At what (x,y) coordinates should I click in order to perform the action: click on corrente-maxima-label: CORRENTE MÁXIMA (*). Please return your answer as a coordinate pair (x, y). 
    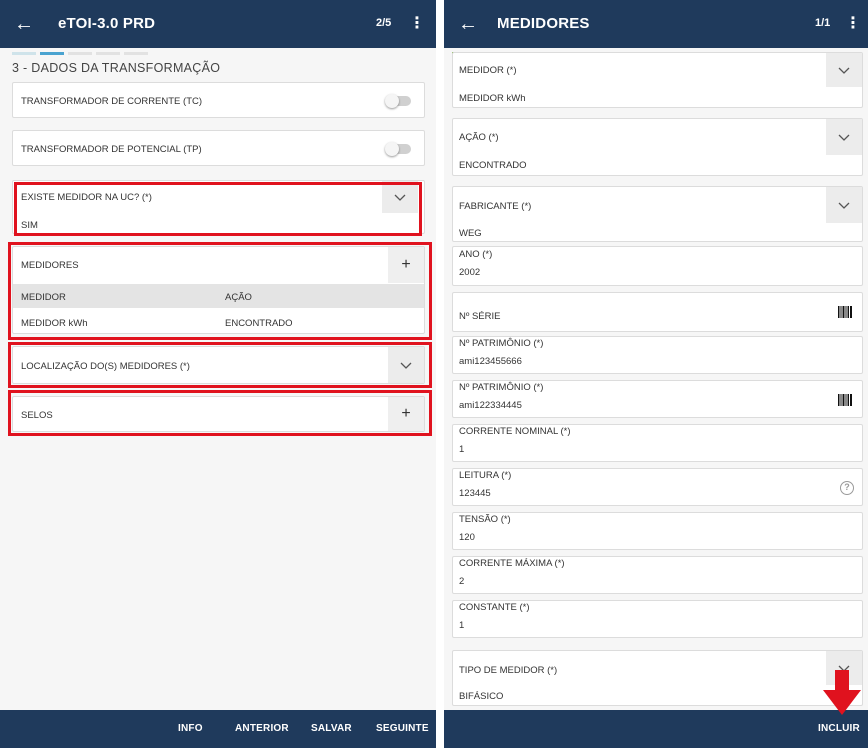
    Looking at the image, I should click on (512, 563).